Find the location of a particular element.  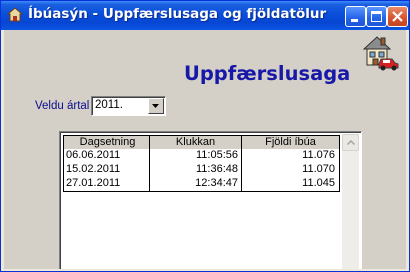

year-dropdown-button is located at coordinates (156, 106).